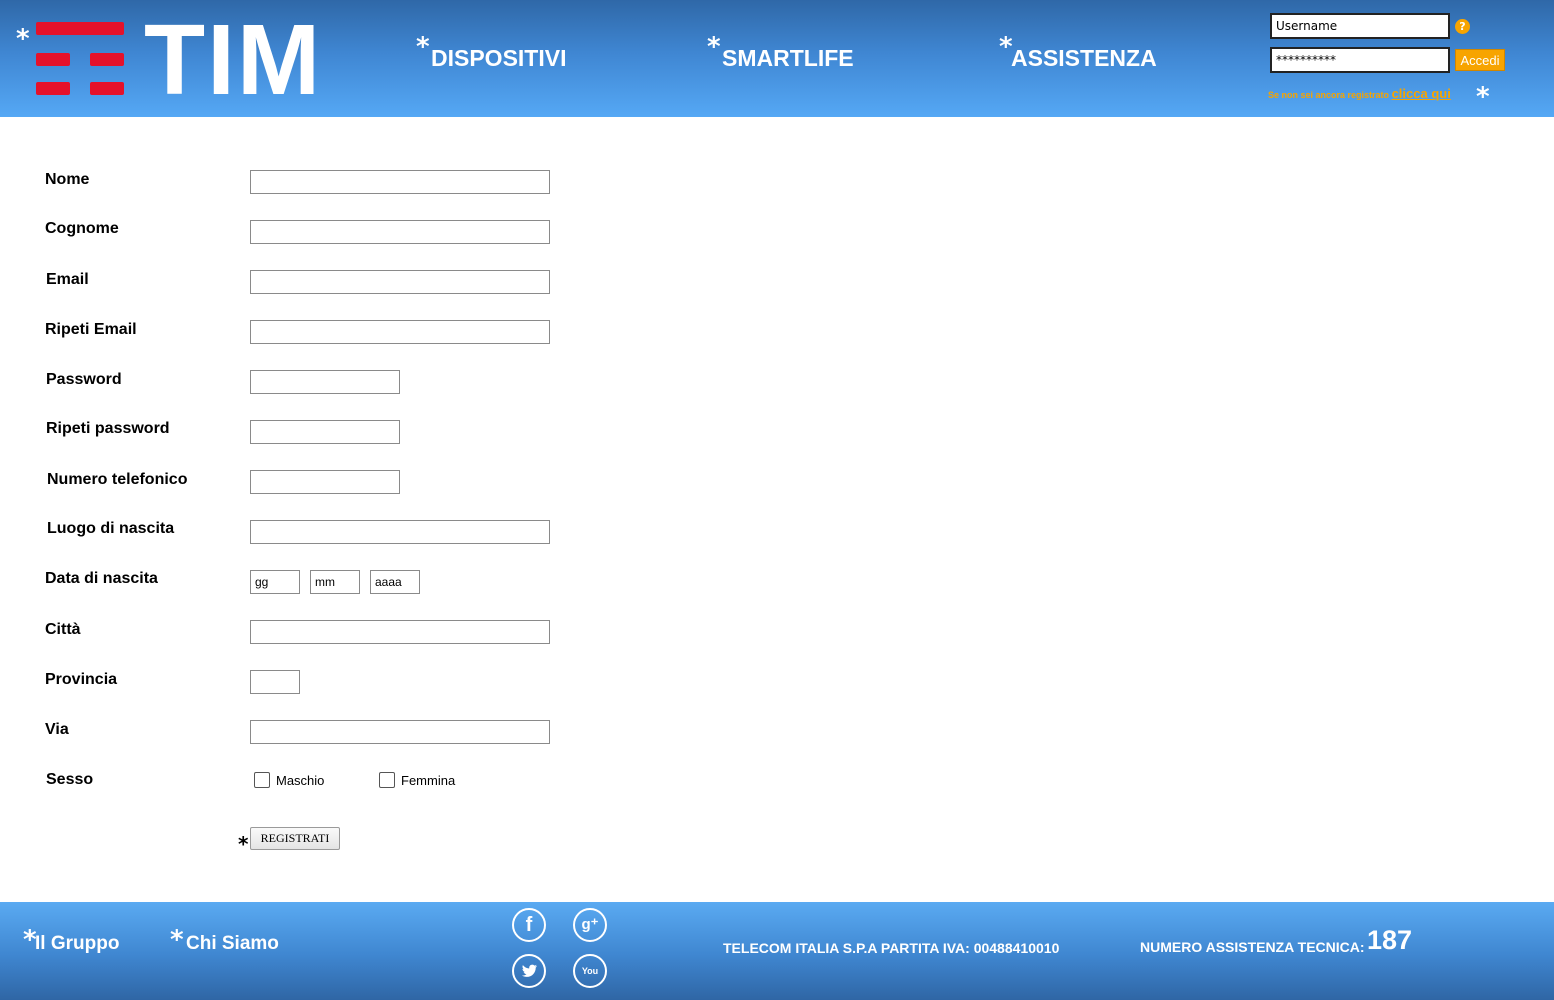 The image size is (1554, 1000). Describe the element at coordinates (262, 780) in the screenshot. I see `maschio-checkbox` at that location.